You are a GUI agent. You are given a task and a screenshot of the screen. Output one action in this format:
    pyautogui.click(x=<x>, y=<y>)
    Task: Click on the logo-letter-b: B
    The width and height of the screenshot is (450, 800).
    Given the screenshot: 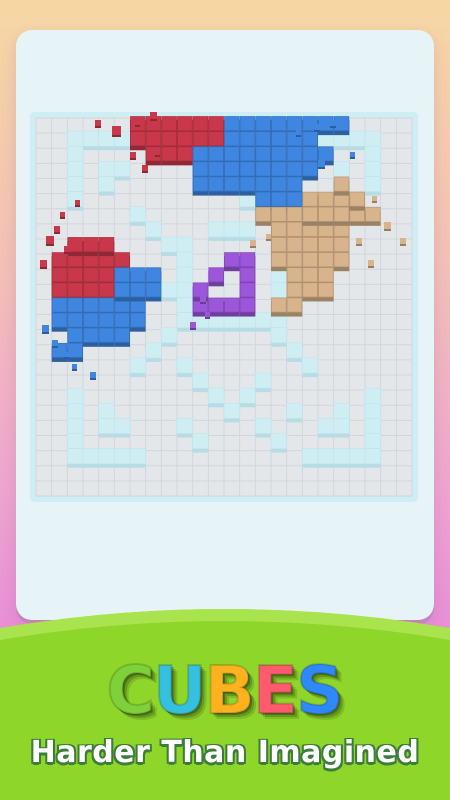 What is the action you would take?
    pyautogui.click(x=230, y=690)
    